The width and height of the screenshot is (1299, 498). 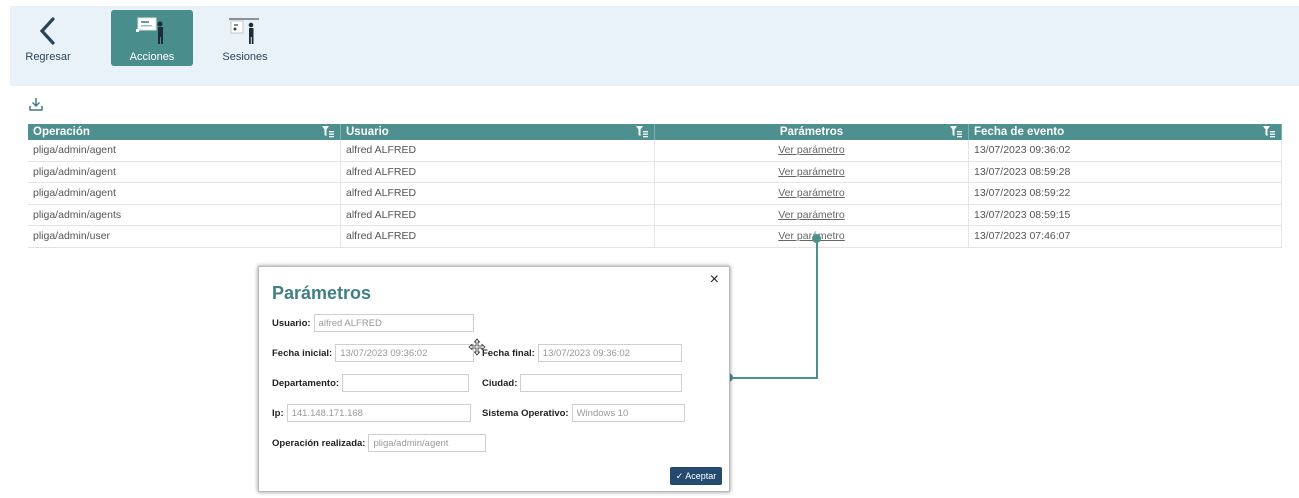 I want to click on header-operacion-label: Operación, so click(x=61, y=132).